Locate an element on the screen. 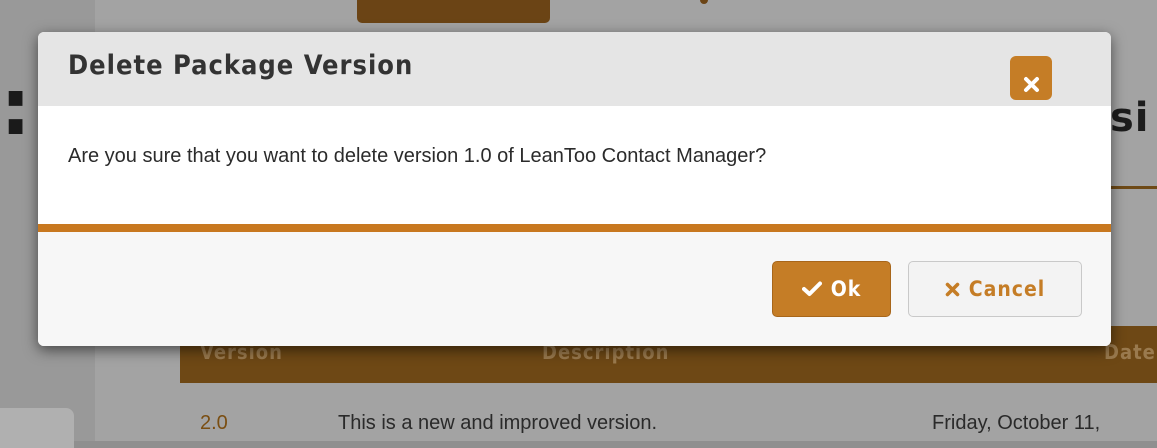 This screenshot has height=448, width=1157. x-icon is located at coordinates (952, 289).